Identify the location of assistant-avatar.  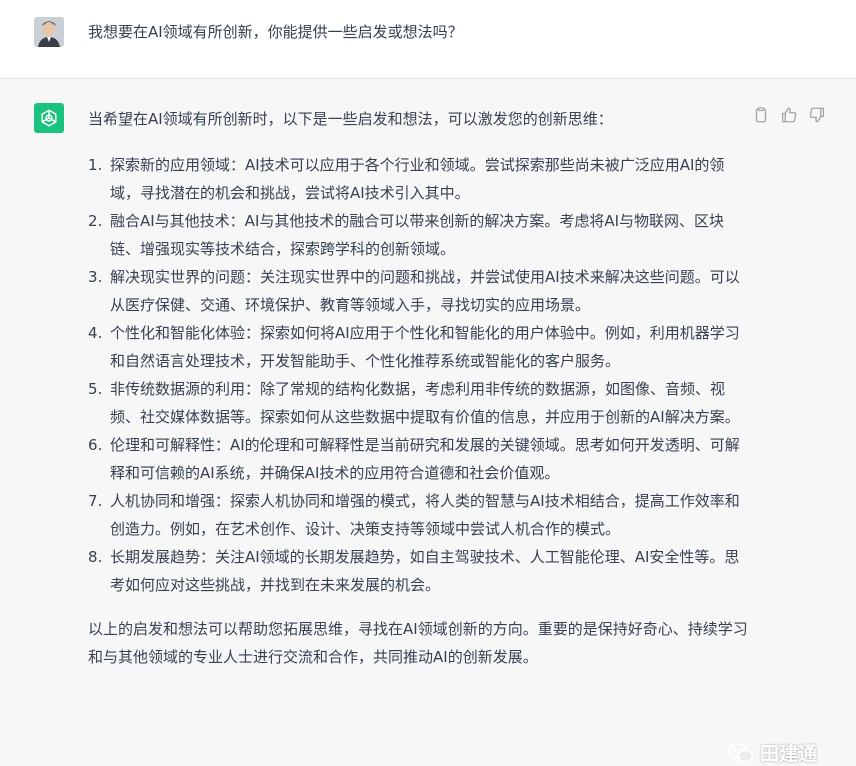
(49, 118).